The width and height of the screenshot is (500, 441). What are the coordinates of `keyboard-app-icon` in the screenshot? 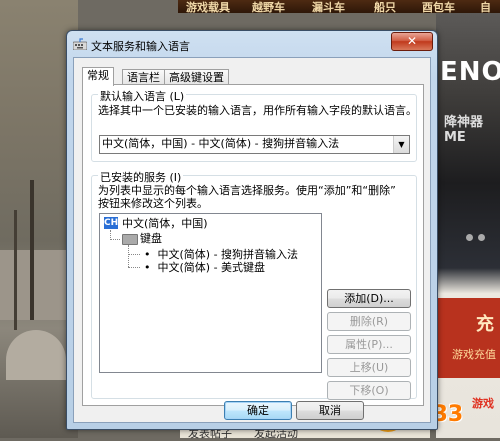 It's located at (80, 44).